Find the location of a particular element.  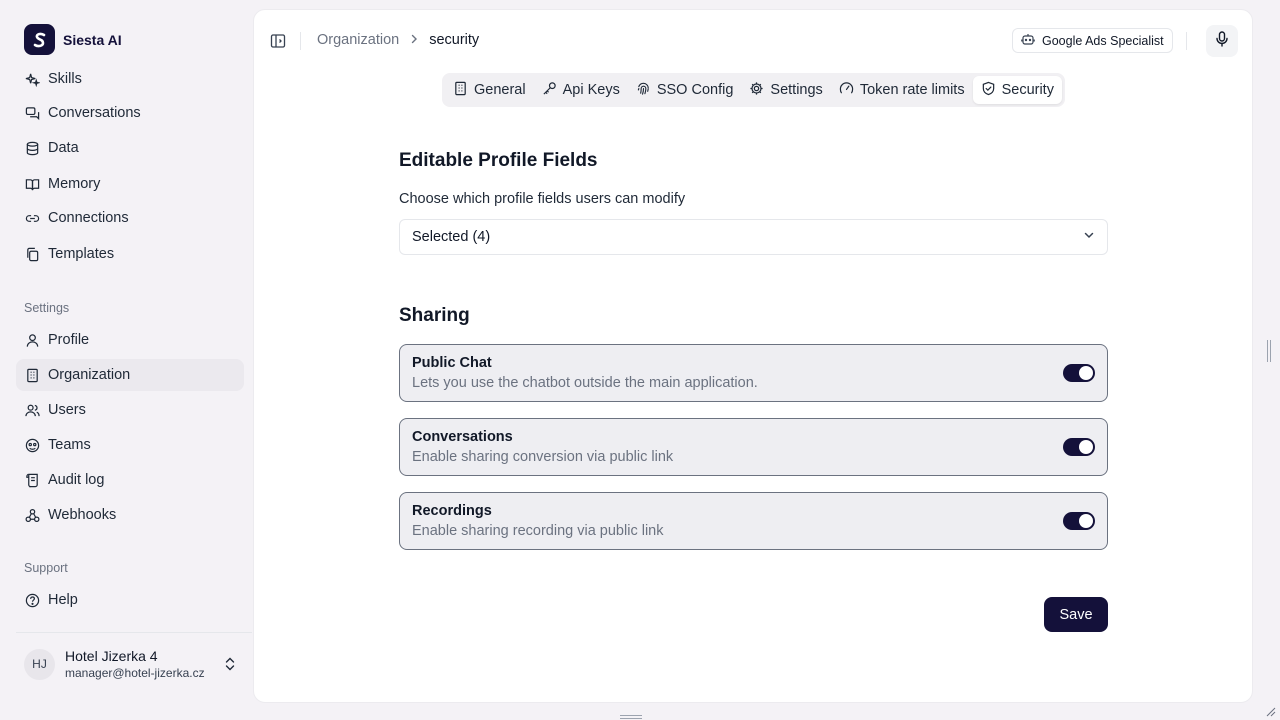

copy-icon is located at coordinates (32, 254).